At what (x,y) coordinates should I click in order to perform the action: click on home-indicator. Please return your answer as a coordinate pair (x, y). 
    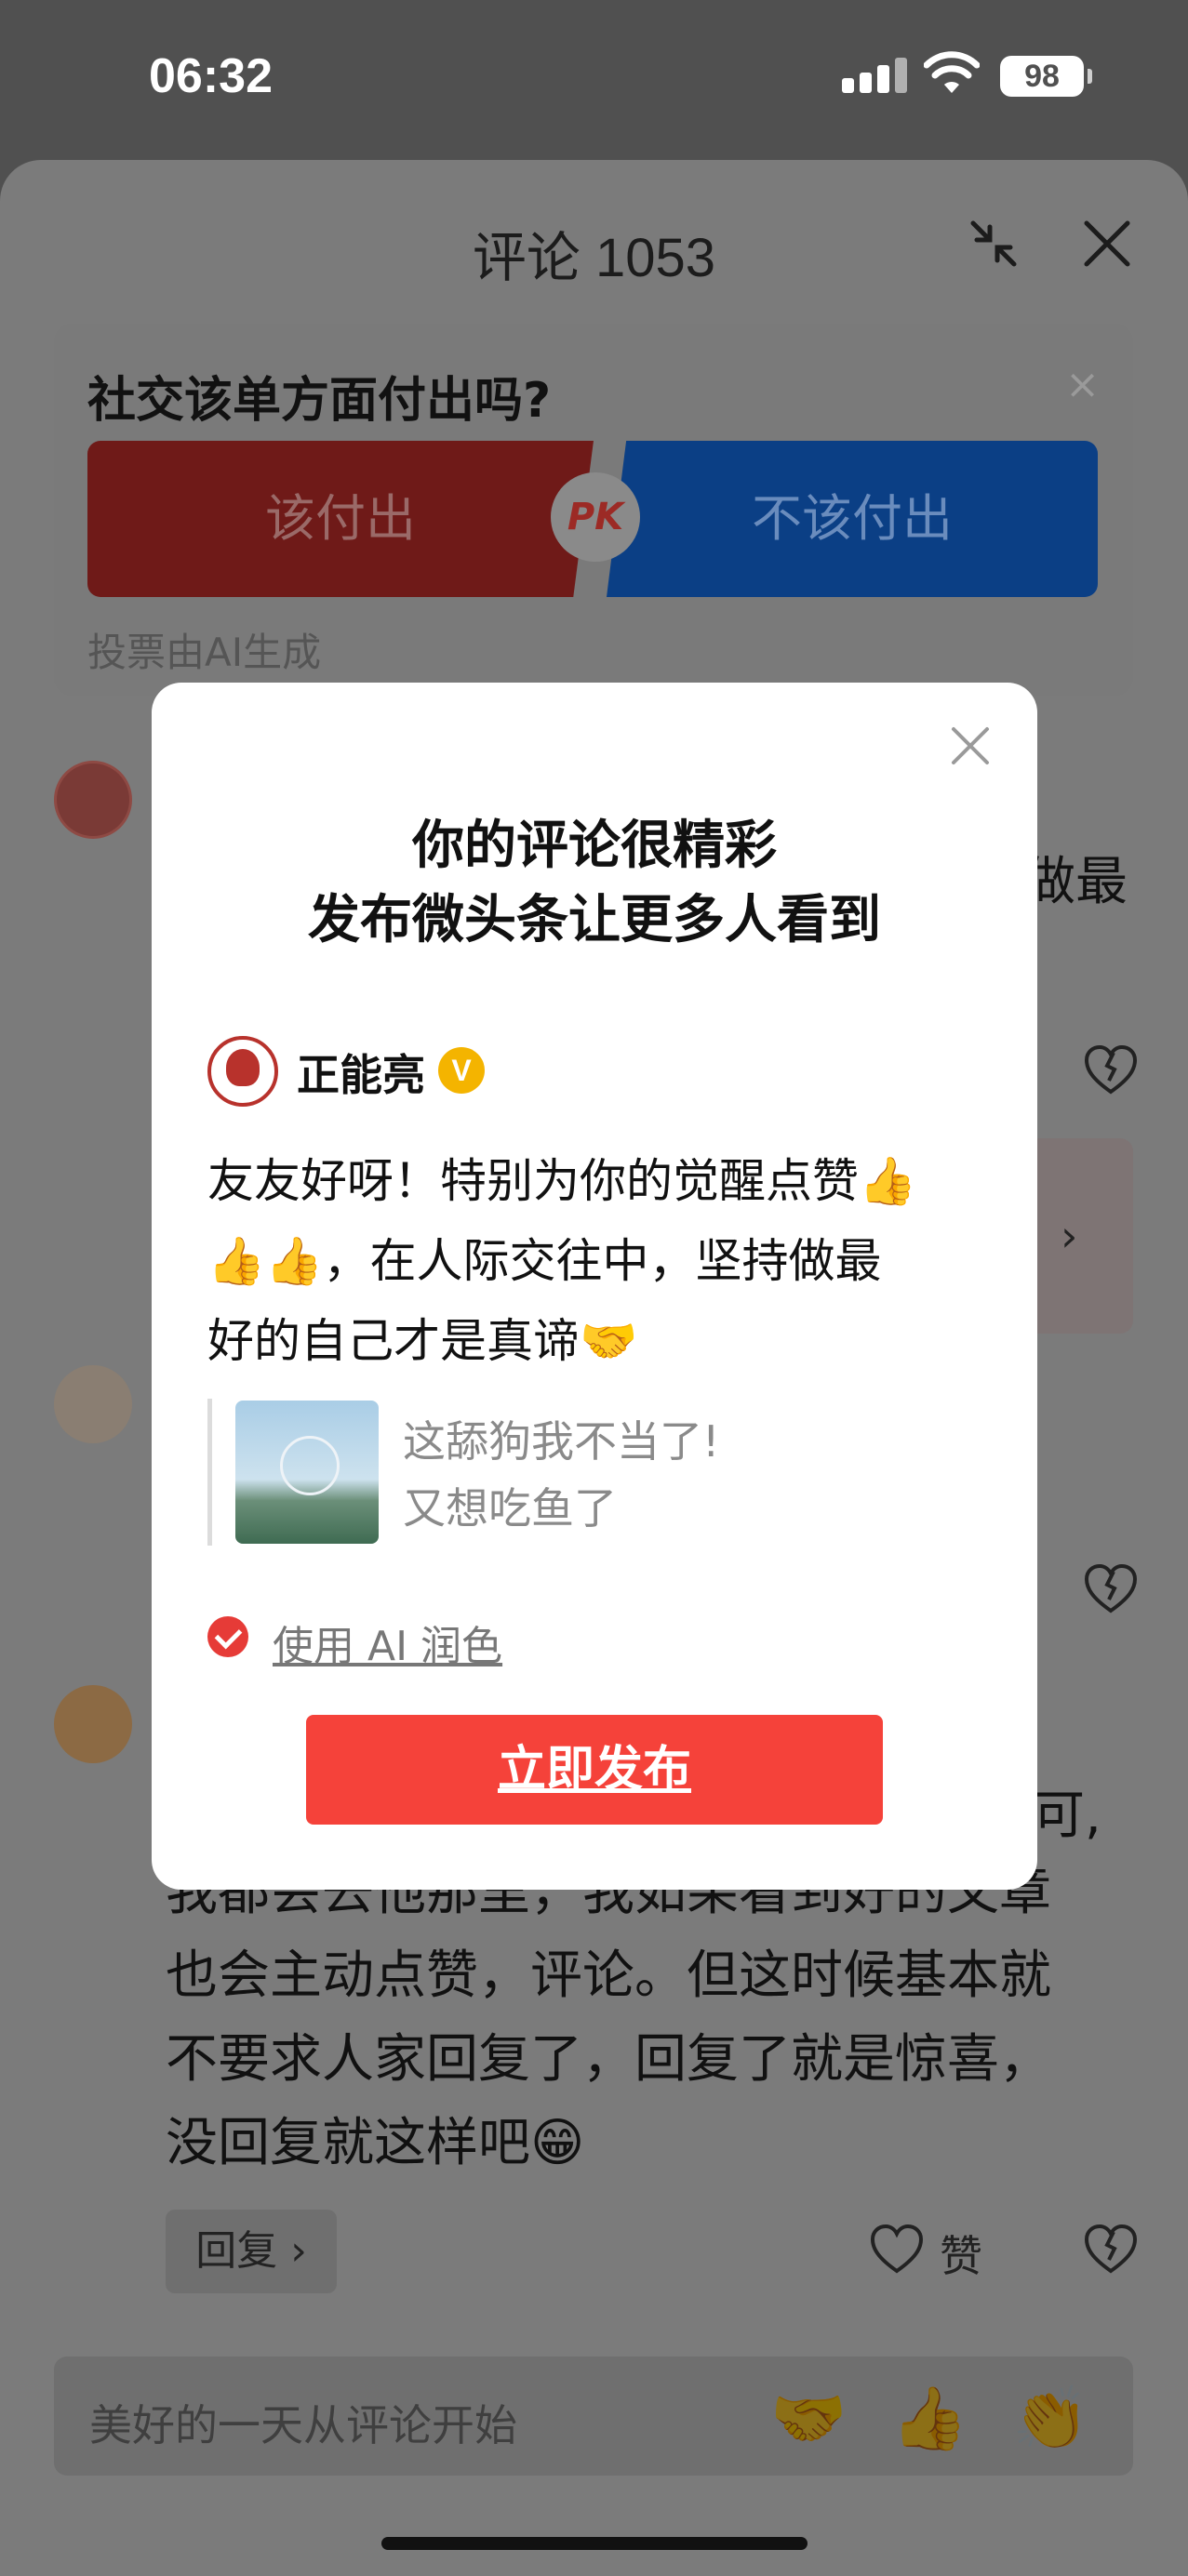
    Looking at the image, I should click on (594, 2543).